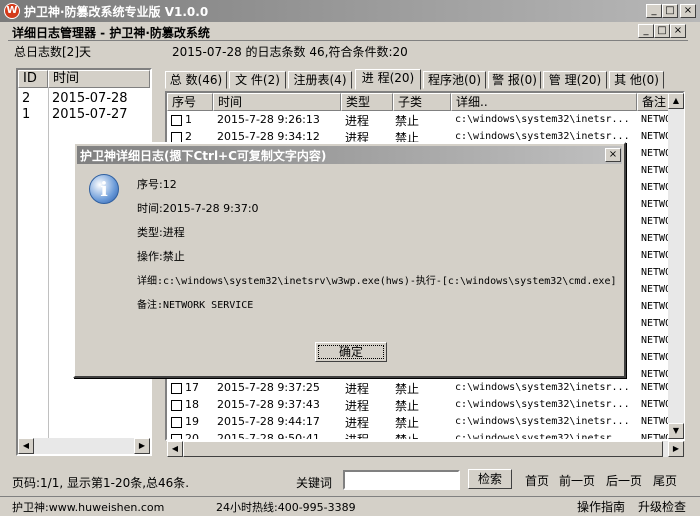 Image resolution: width=700 pixels, height=516 pixels. I want to click on dialog-close-button: ×, so click(613, 155).